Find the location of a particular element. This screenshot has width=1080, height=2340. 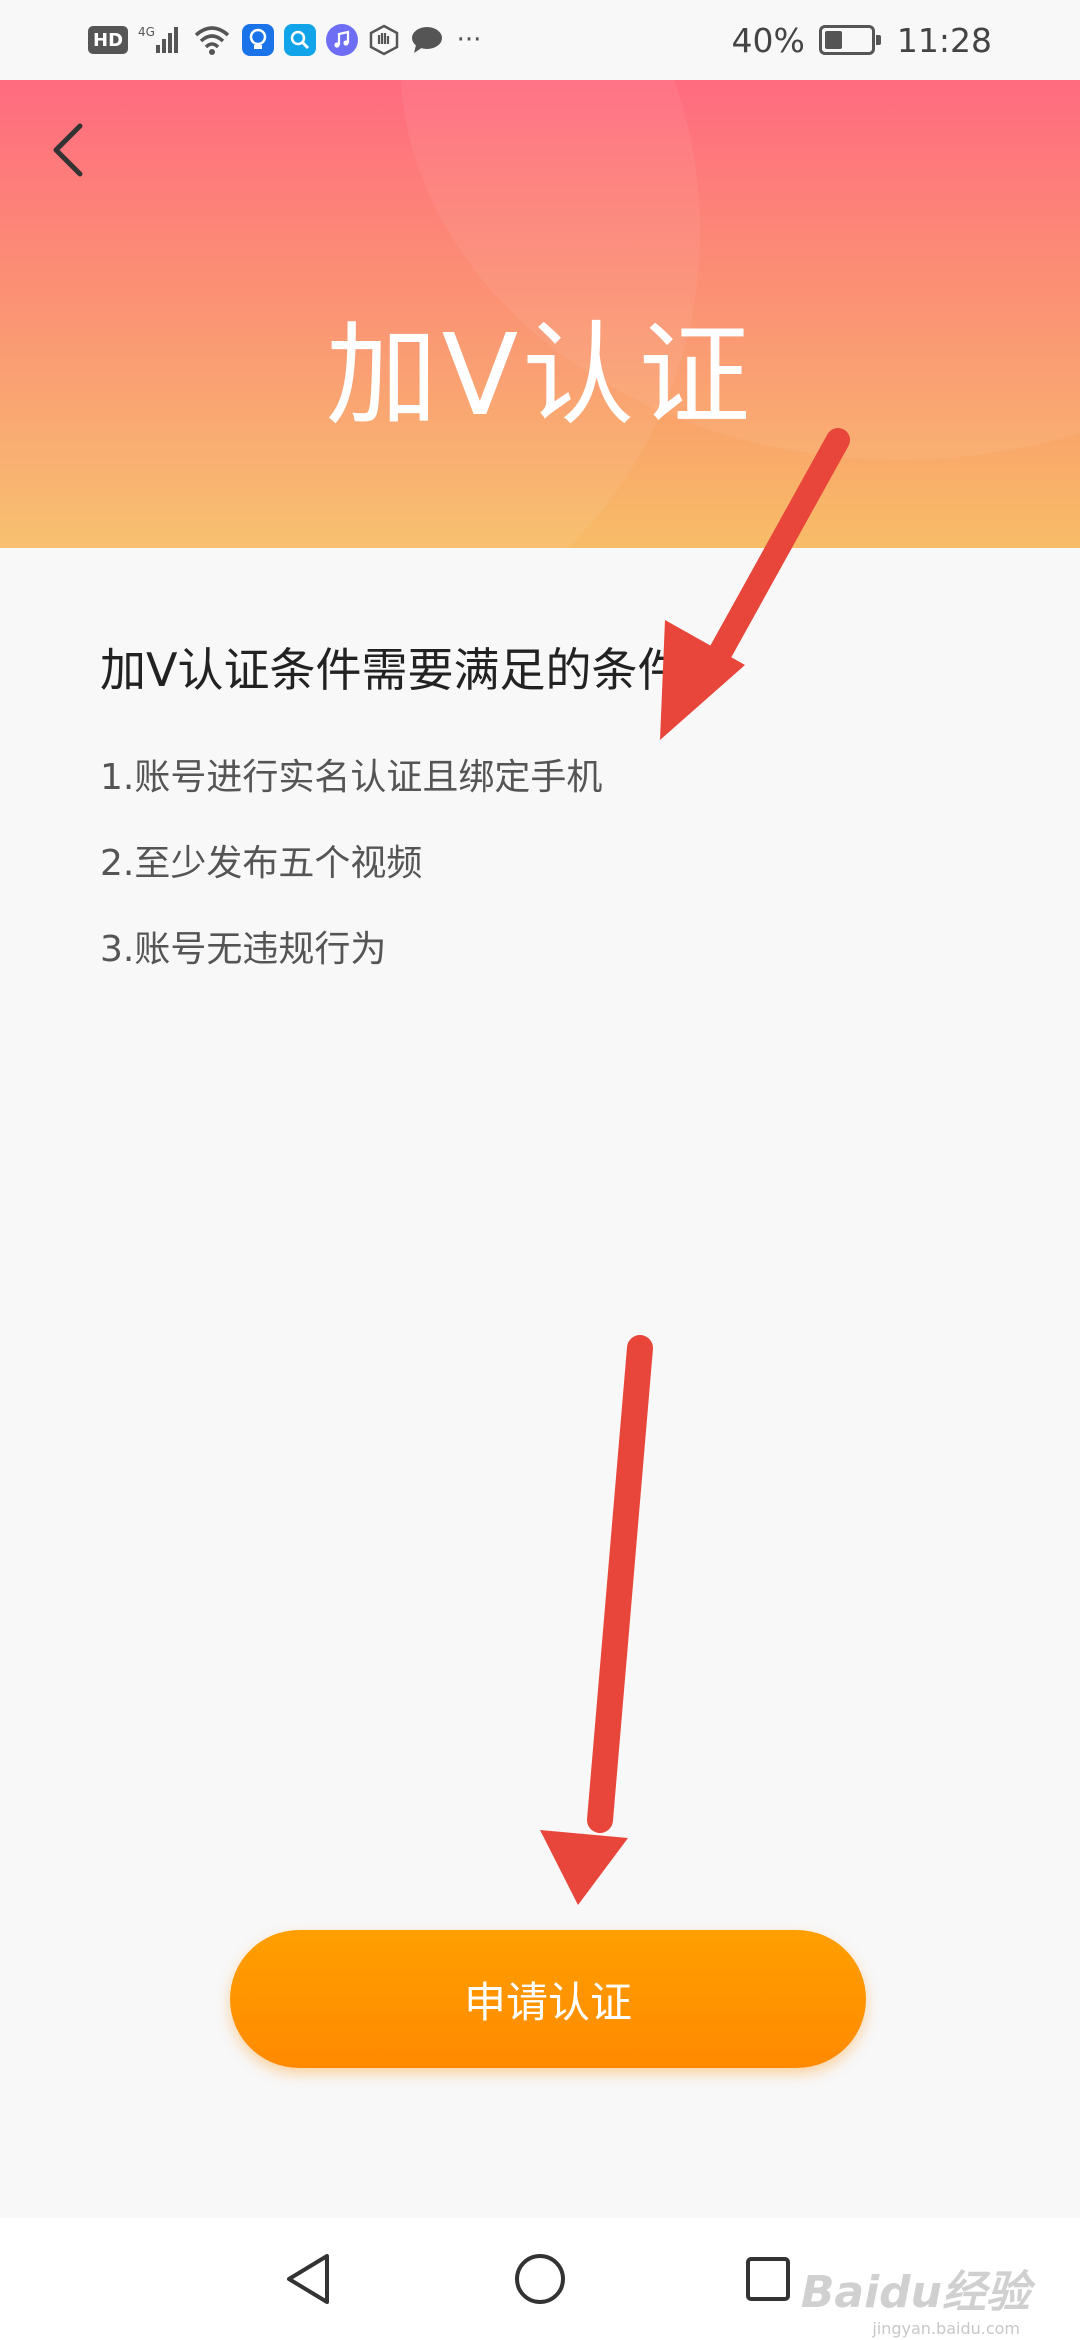

condition-item: 2.至少发布五个视频 is located at coordinates (261, 863).